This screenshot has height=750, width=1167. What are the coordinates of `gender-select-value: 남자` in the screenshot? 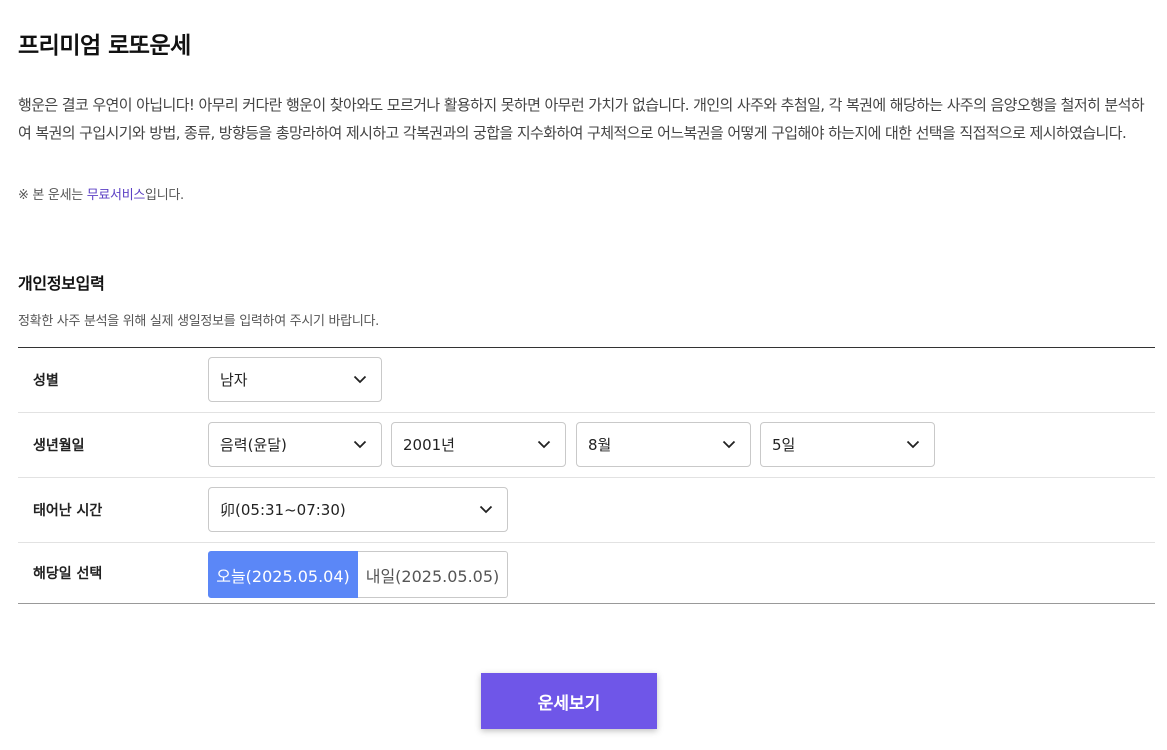 It's located at (234, 380).